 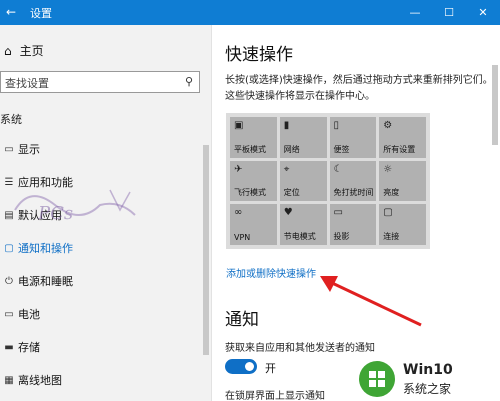 I want to click on tile-connect: ▢ 连接, so click(x=402, y=224).